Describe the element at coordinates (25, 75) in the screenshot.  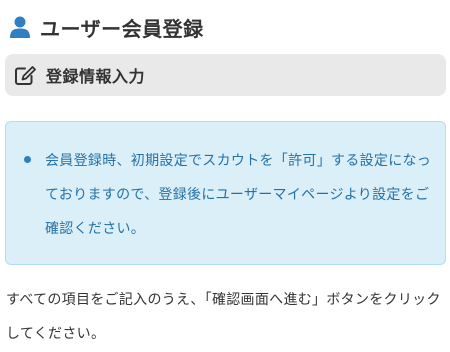
I see `edit-icon` at that location.